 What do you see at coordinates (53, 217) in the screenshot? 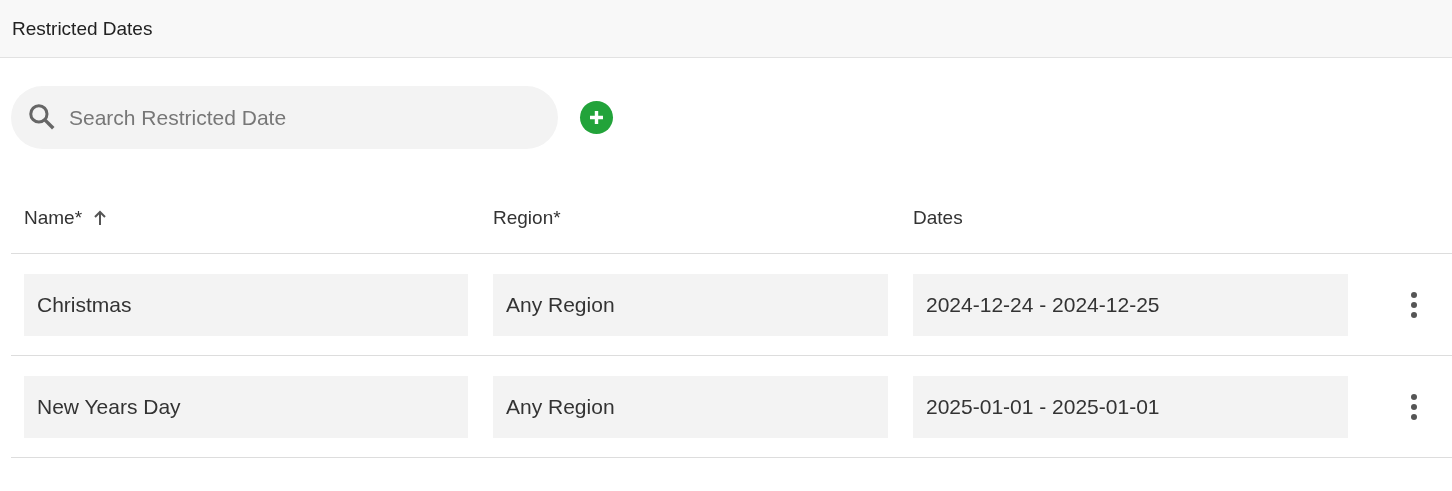
I see `column-header: Name*` at bounding box center [53, 217].